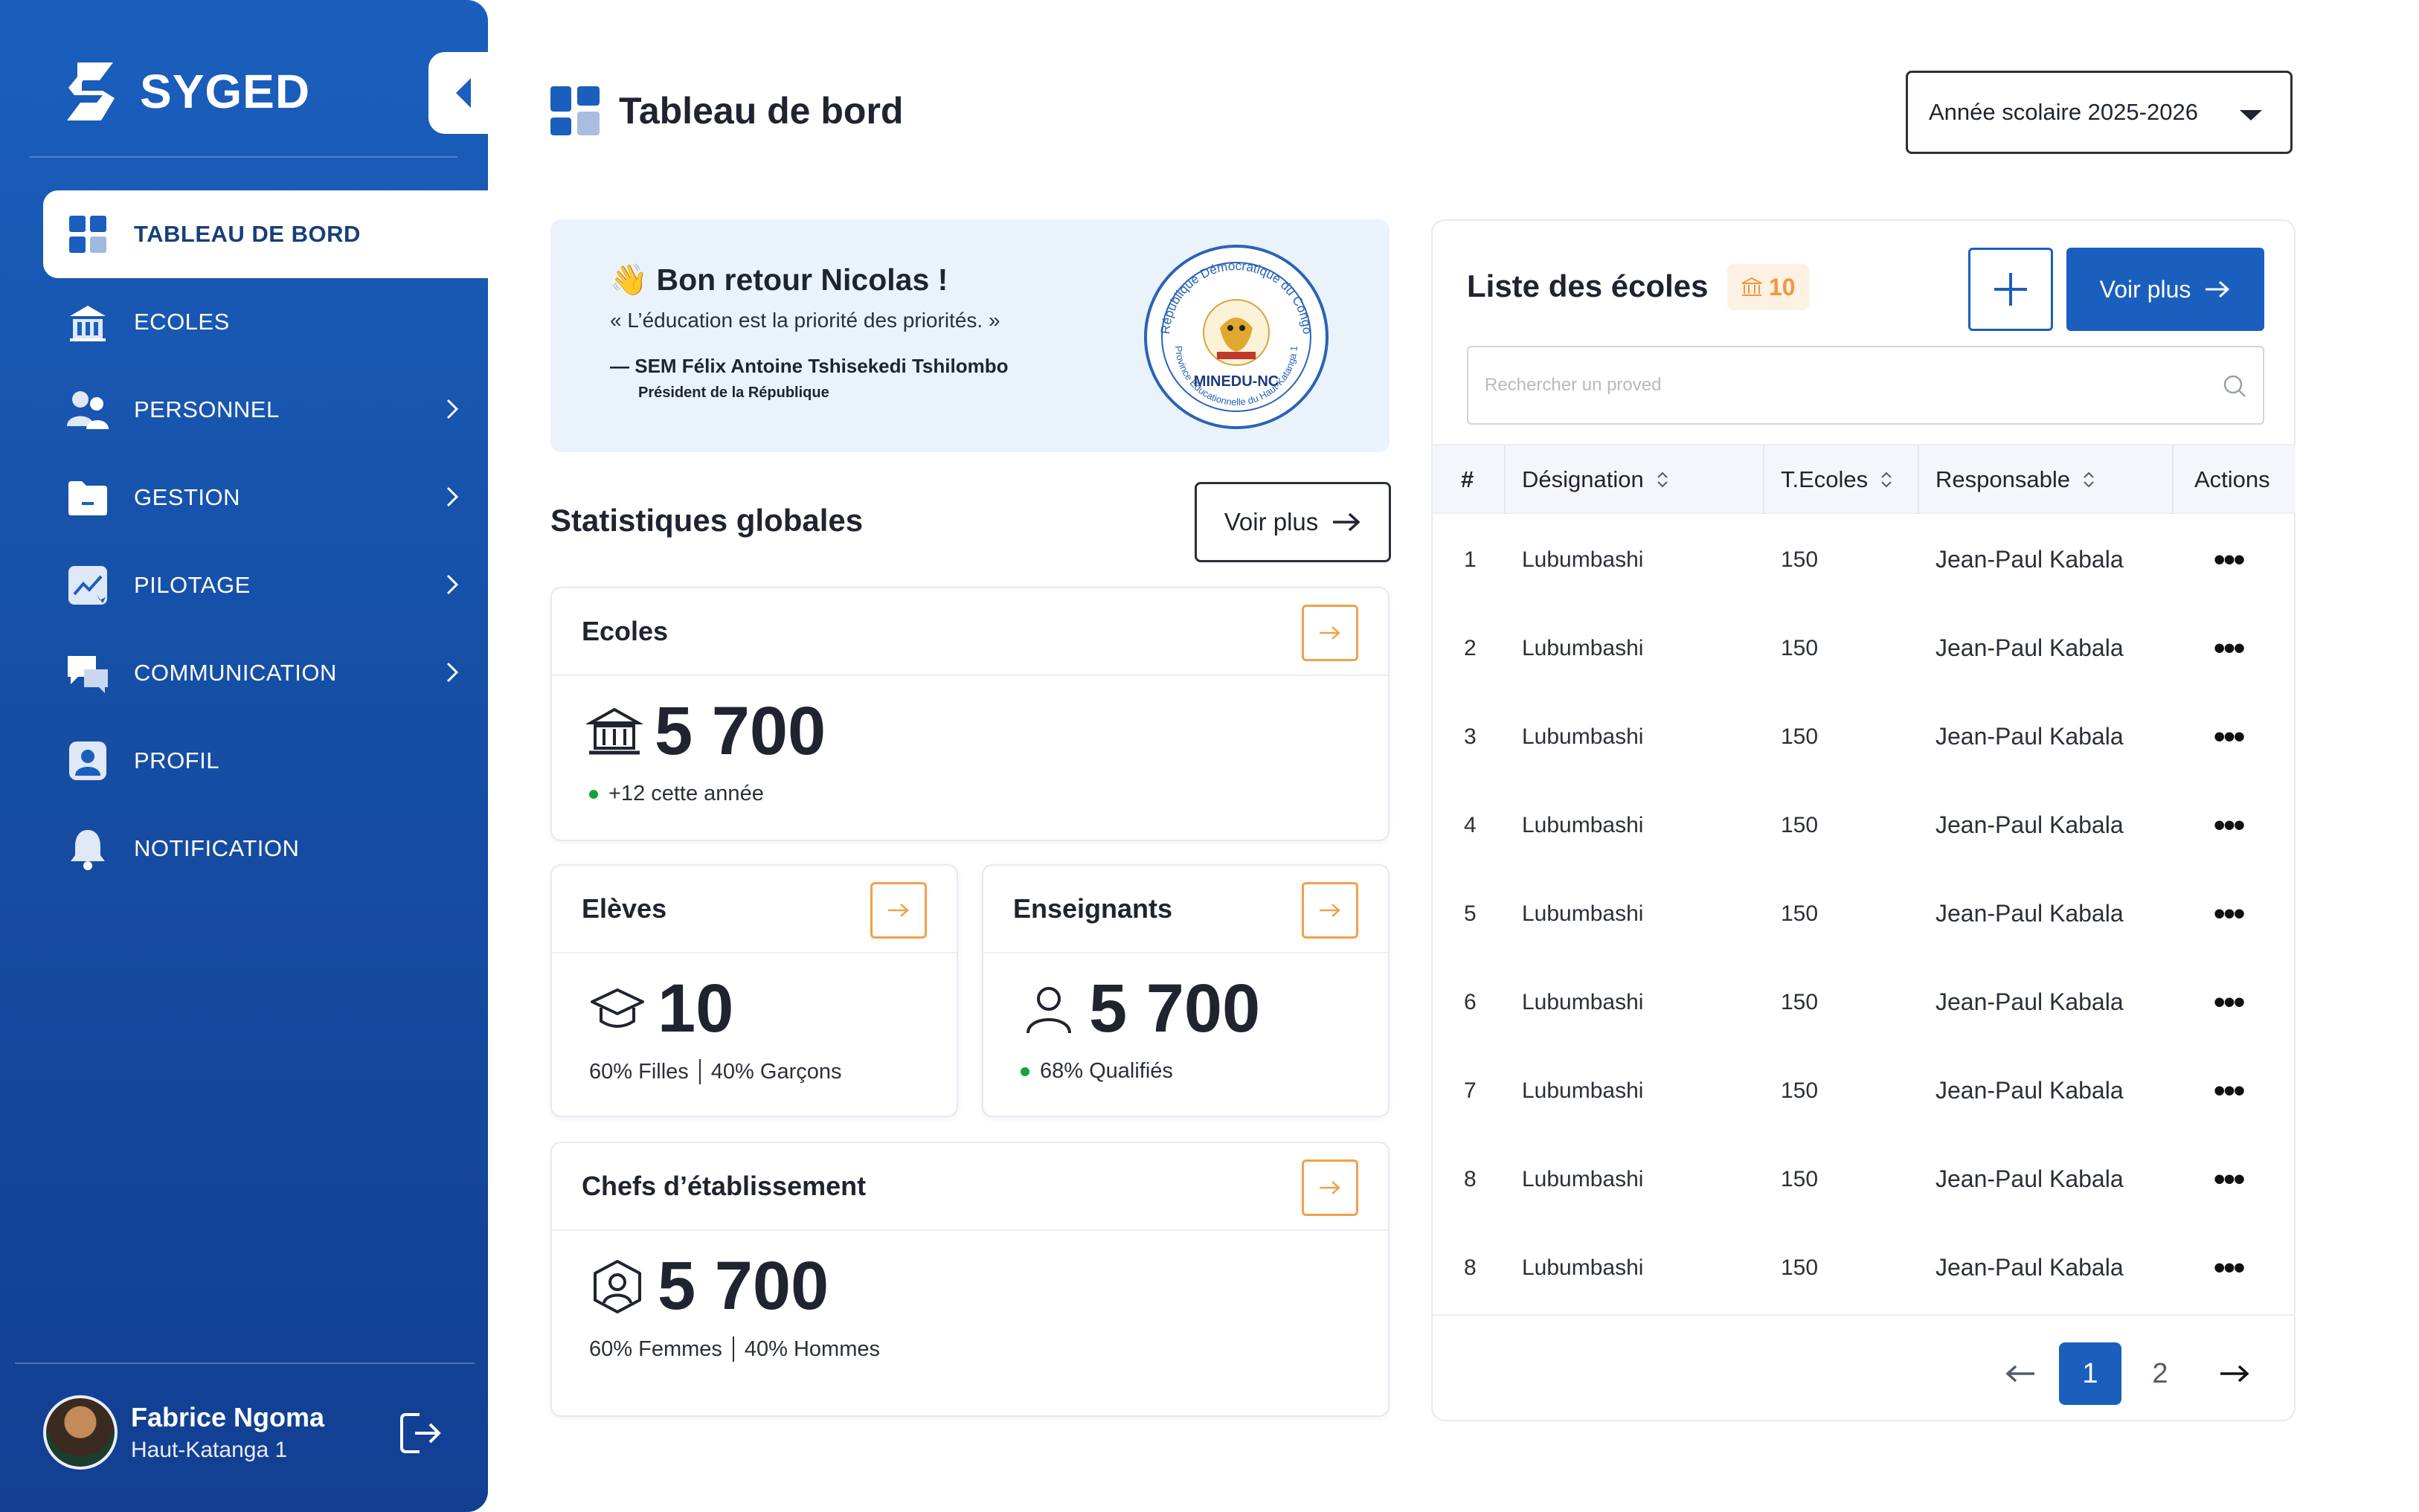 This screenshot has height=1512, width=2419. Describe the element at coordinates (2099, 112) in the screenshot. I see `school-year-select: Année scolaire 2025-2026` at that location.